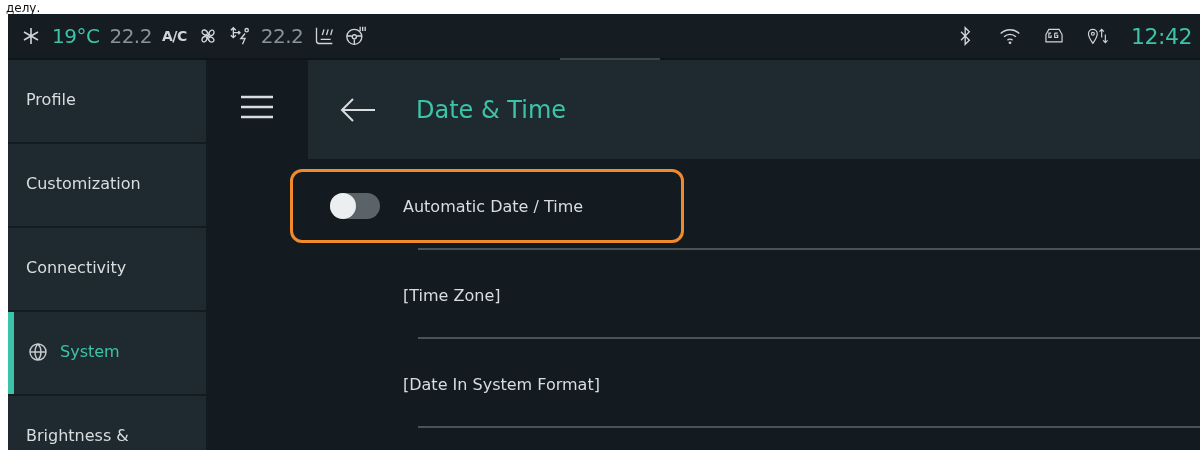 The image size is (1200, 450). Describe the element at coordinates (107, 185) in the screenshot. I see `sidebar-item: Customization` at that location.